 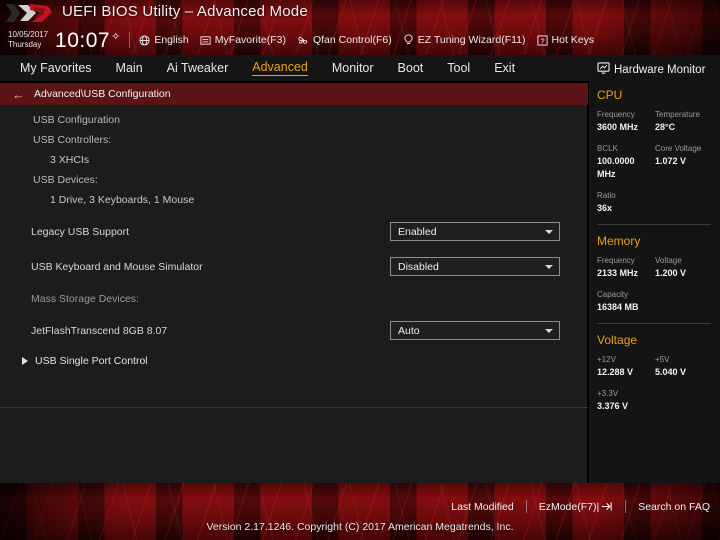 I want to click on legacy-usb-support-label: Legacy USB Support, so click(x=80, y=232).